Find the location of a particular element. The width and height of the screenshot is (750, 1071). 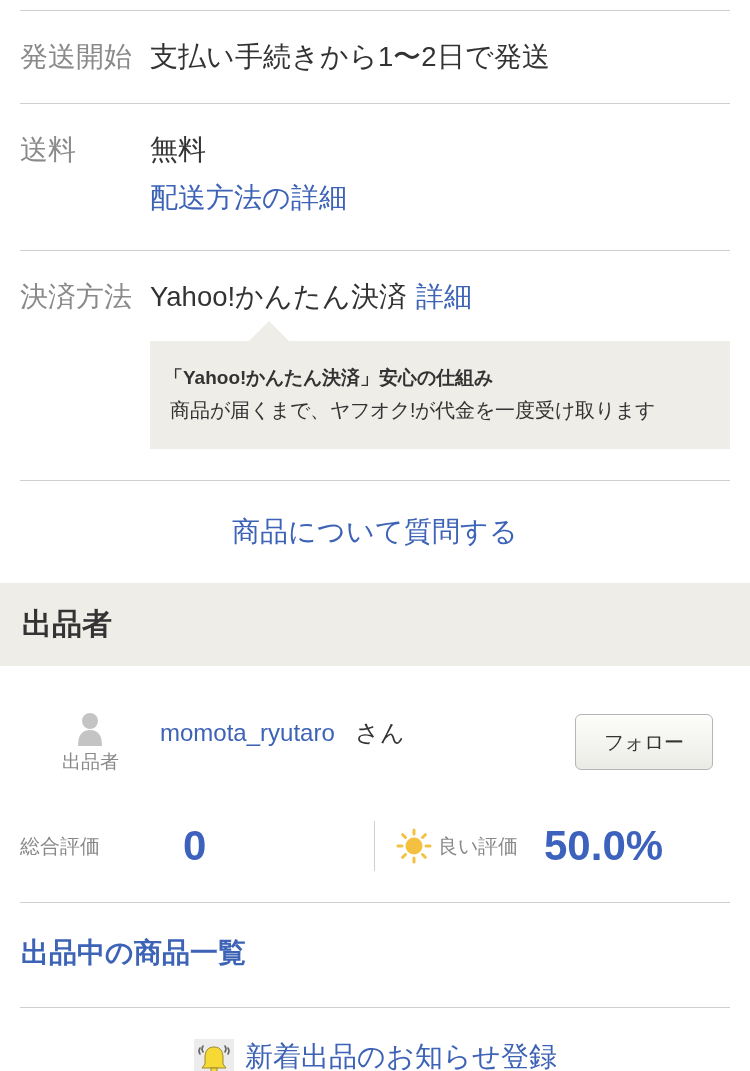

rating-value: 0 is located at coordinates (195, 846).